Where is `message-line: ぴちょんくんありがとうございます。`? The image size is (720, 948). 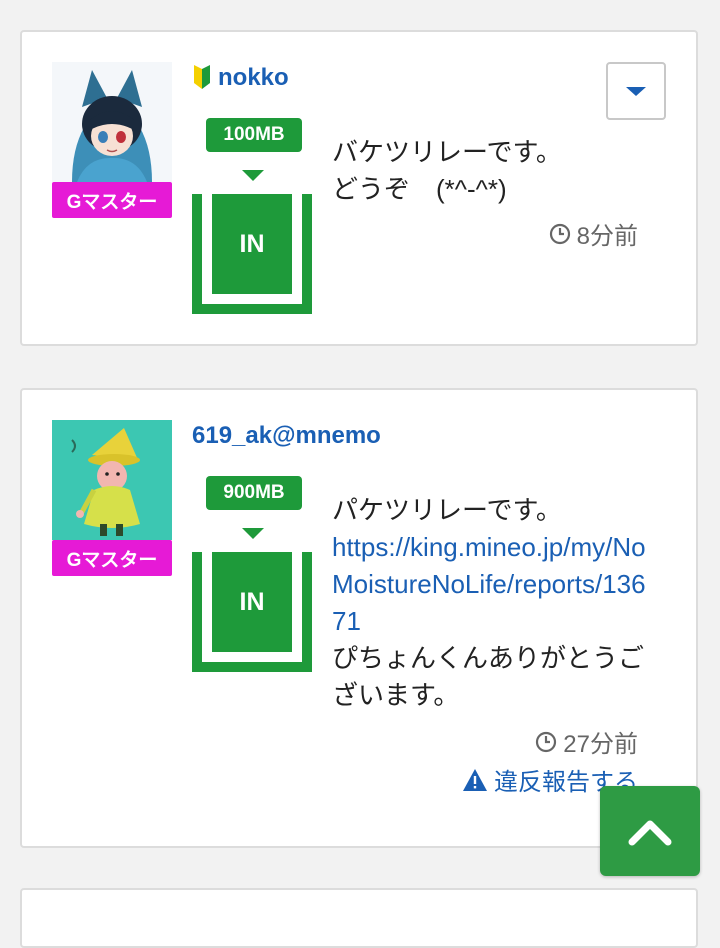
message-line: ぴちょんくんありがとうございます。 is located at coordinates (488, 676).